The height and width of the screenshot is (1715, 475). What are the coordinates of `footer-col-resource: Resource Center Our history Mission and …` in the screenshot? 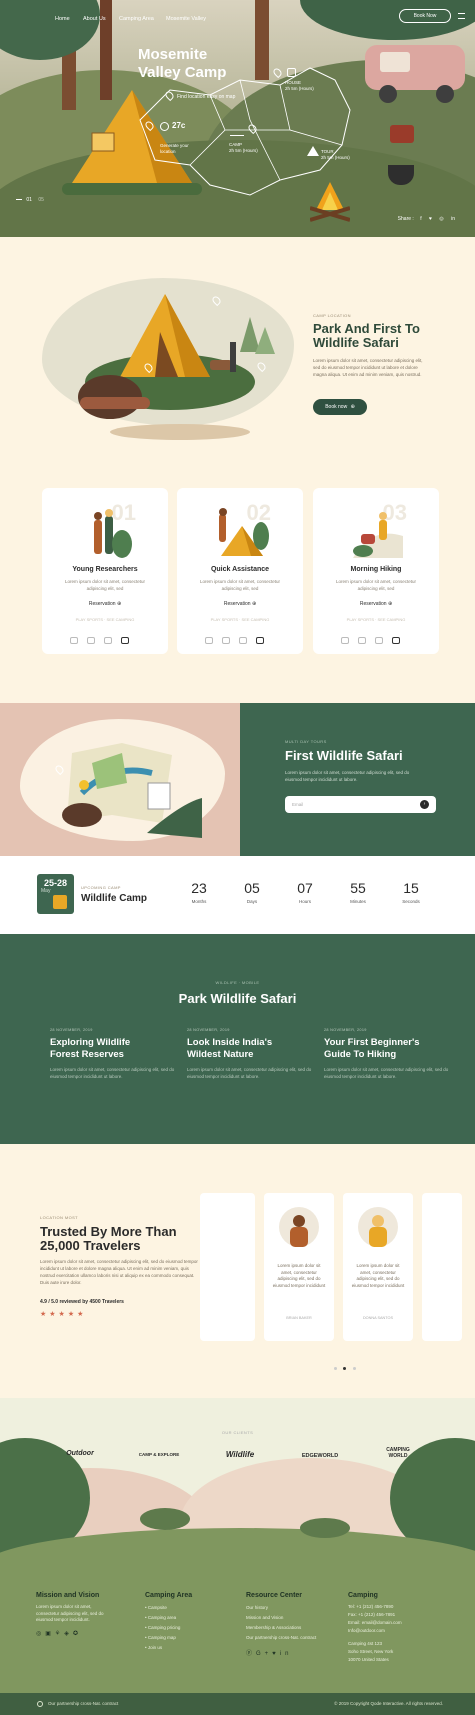 It's located at (291, 1624).